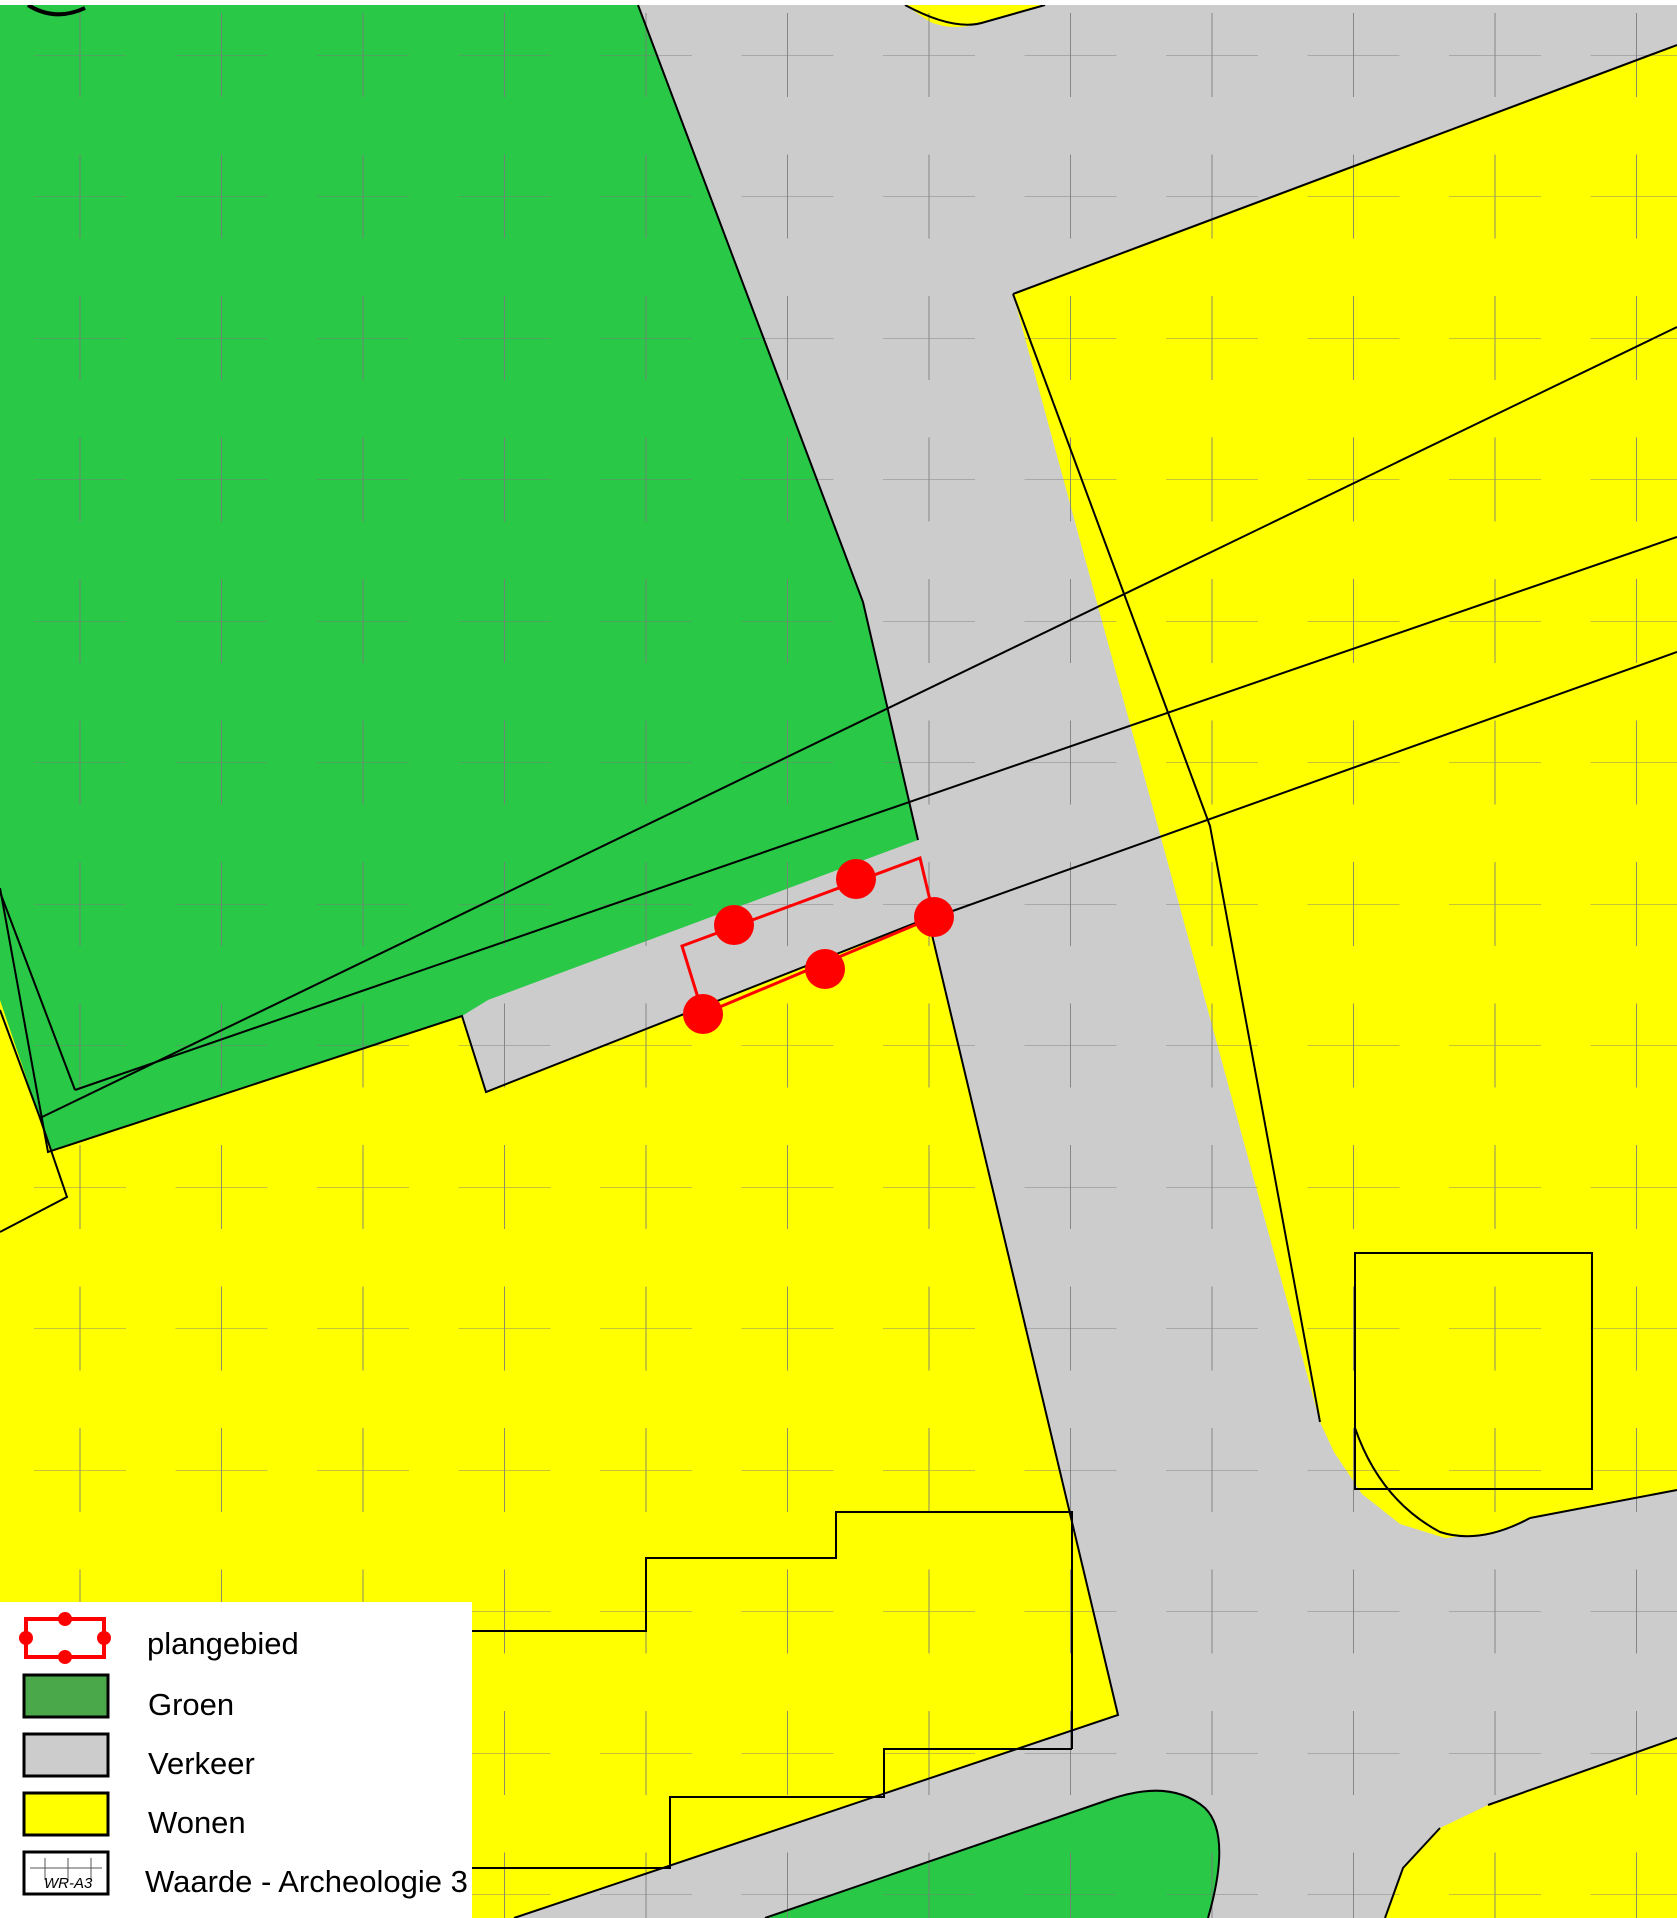 The height and width of the screenshot is (1918, 1677). Describe the element at coordinates (197, 1822) in the screenshot. I see `legend-label-wonen: Wonen` at that location.